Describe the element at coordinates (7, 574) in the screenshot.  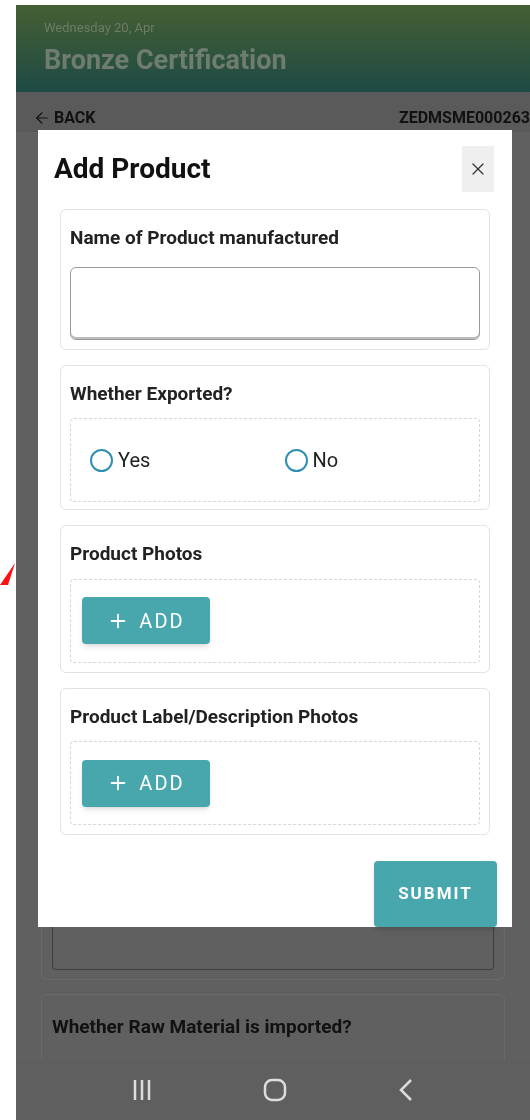
I see `arrow-icon` at that location.